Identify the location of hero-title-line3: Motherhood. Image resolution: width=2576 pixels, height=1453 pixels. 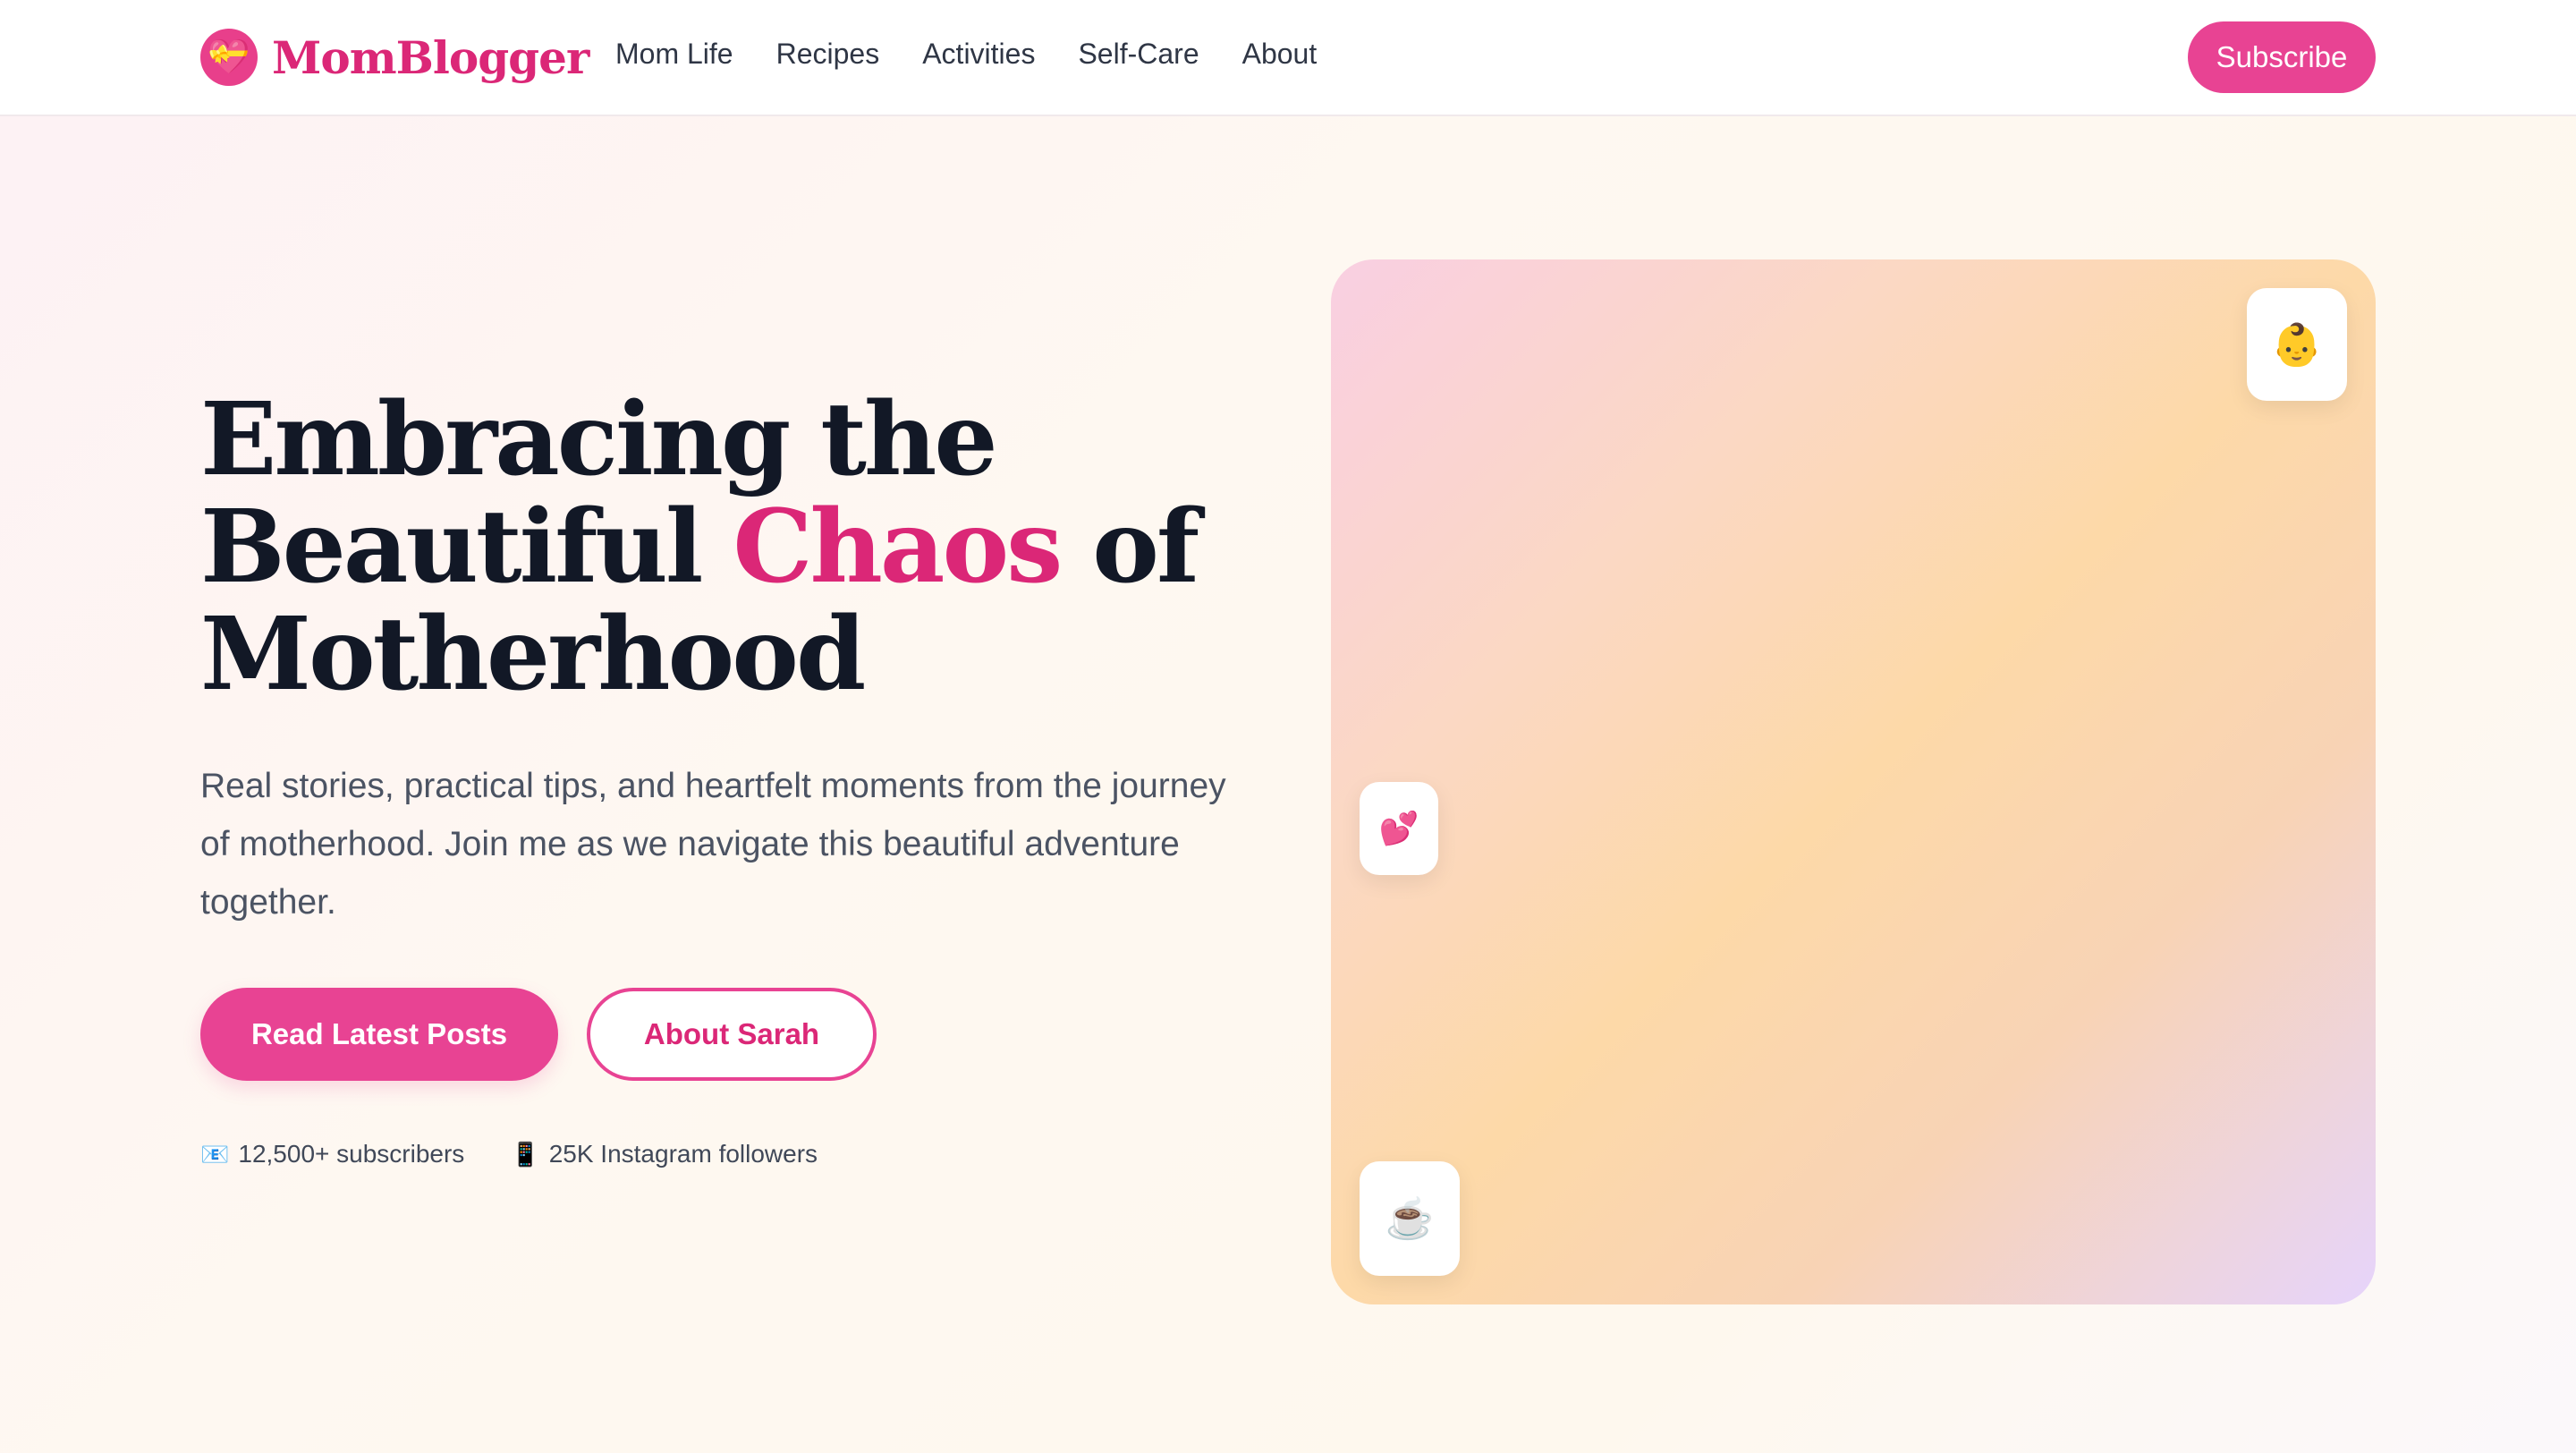
(533, 654).